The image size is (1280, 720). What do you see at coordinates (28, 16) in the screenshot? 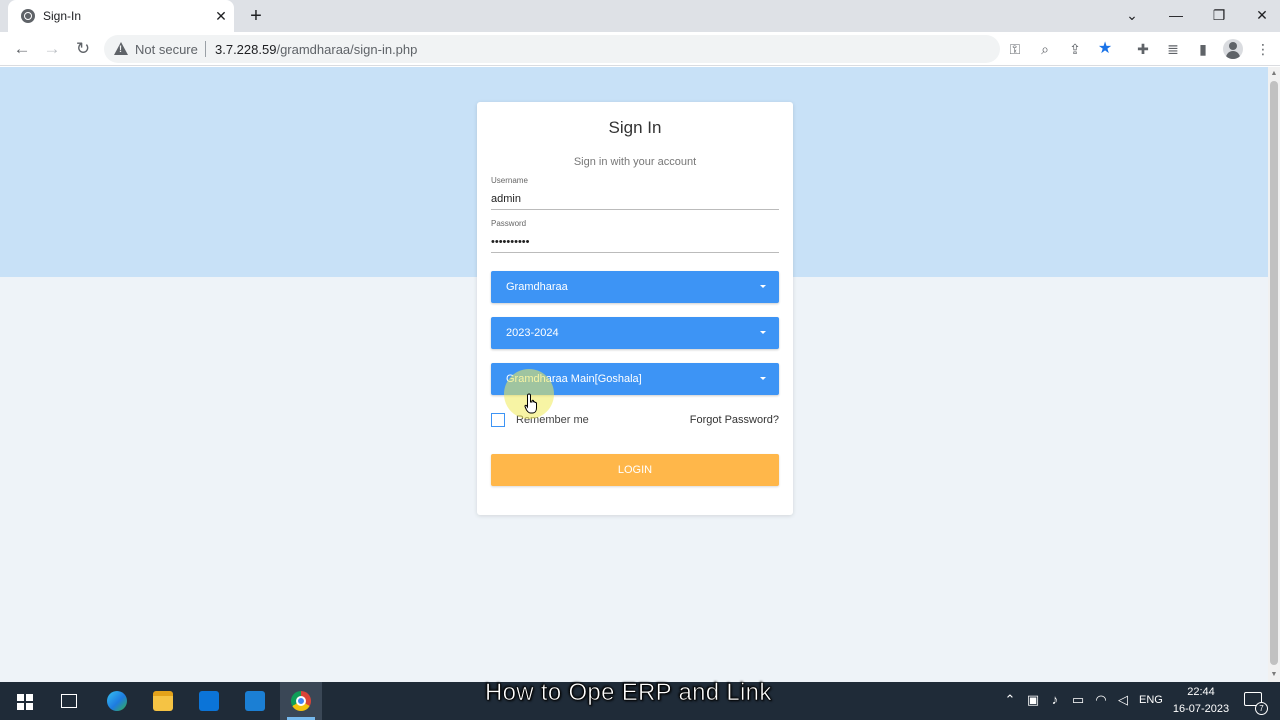
I see `globe-icon` at bounding box center [28, 16].